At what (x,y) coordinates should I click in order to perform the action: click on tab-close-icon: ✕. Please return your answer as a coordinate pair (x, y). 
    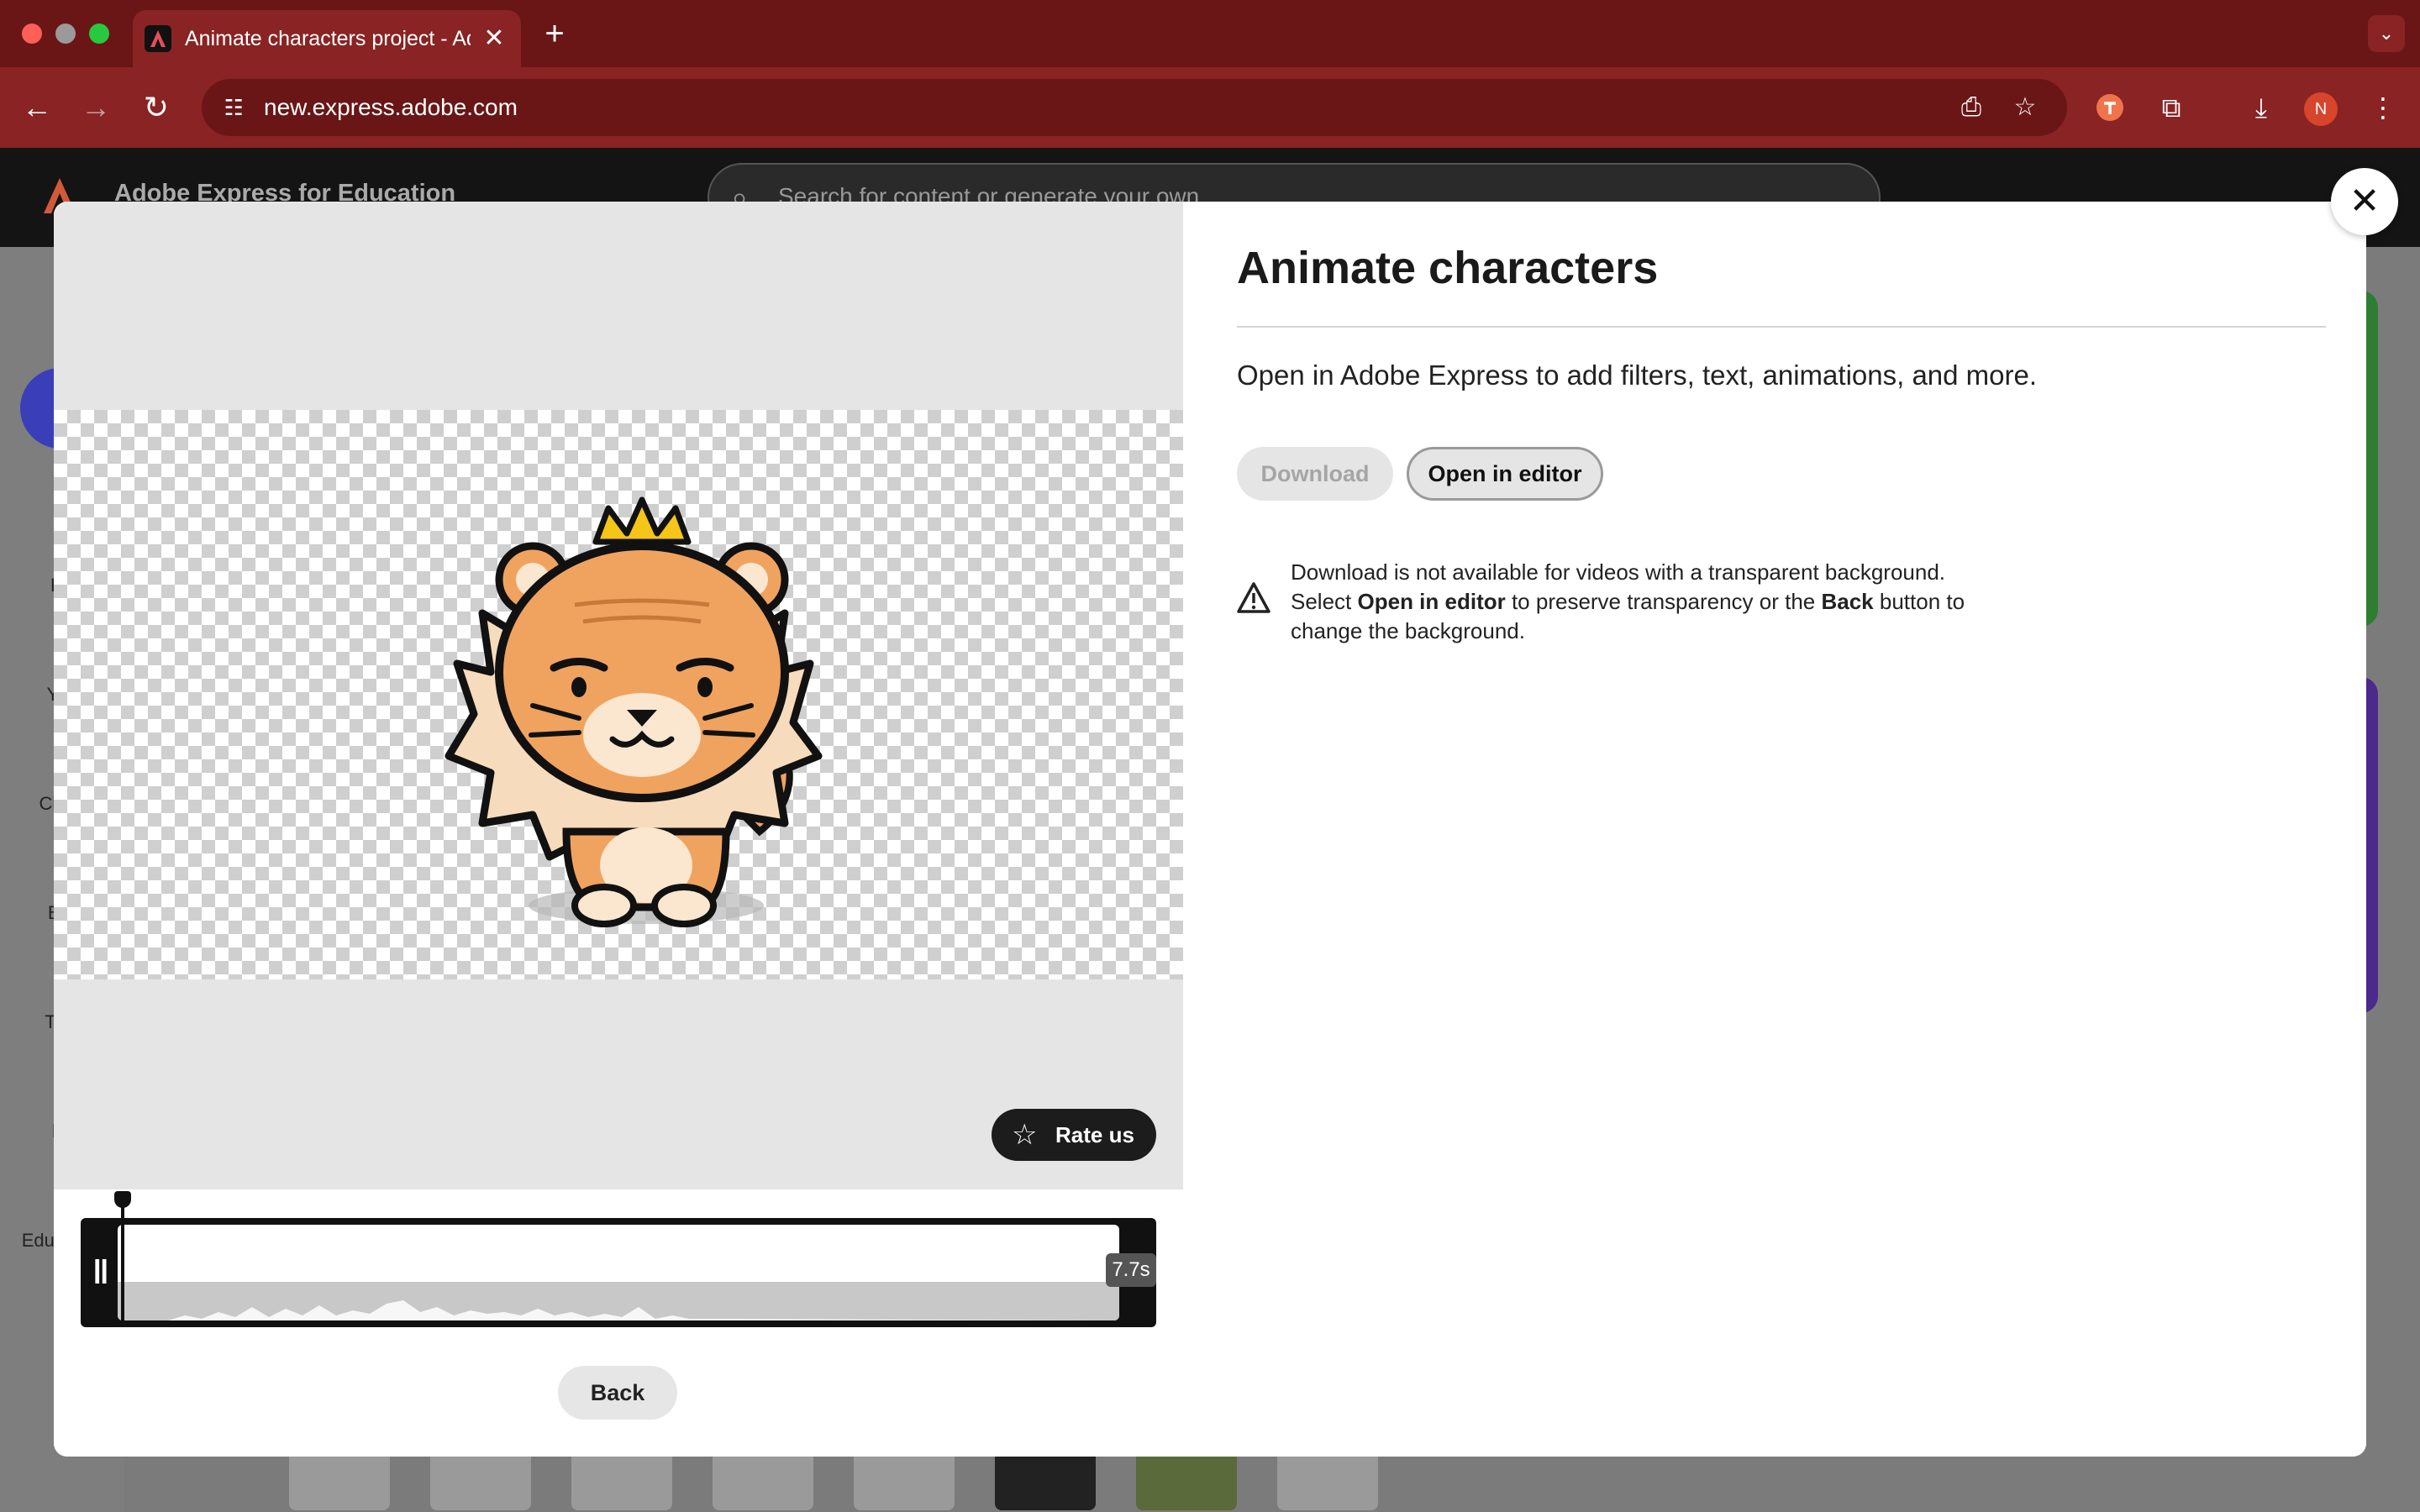
    Looking at the image, I should click on (494, 38).